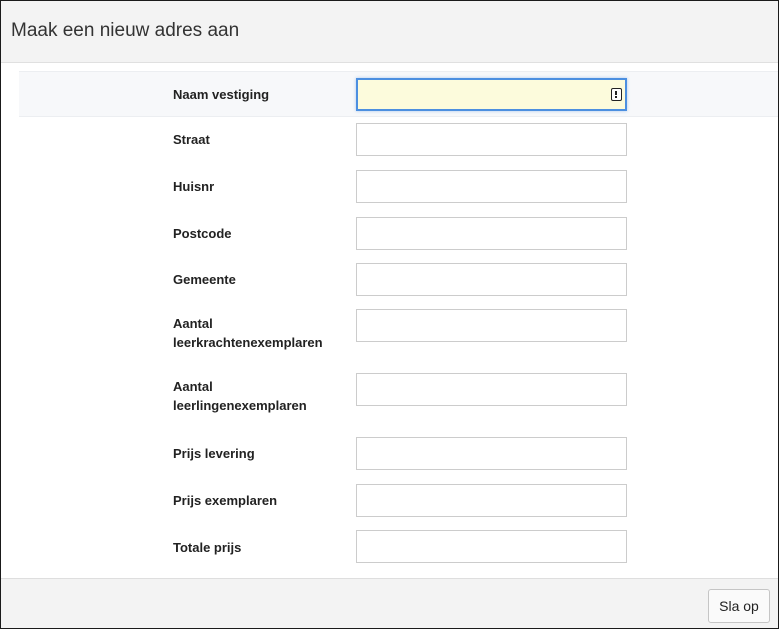 Image resolution: width=781 pixels, height=631 pixels. I want to click on aantal-leerkrachtenexemplaren-input, so click(491, 325).